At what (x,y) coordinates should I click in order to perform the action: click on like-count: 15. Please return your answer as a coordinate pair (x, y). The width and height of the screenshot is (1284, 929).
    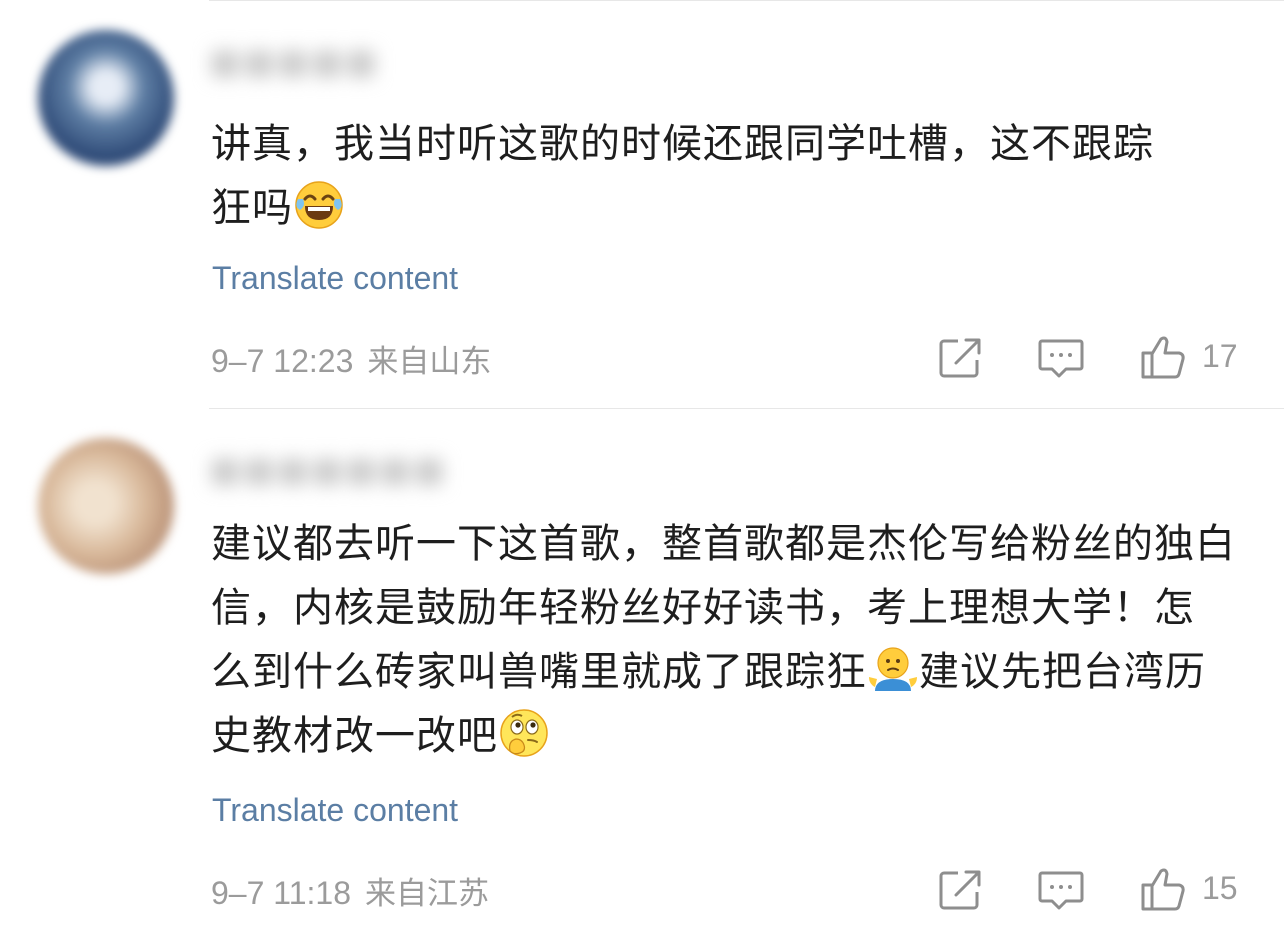
    Looking at the image, I should click on (1220, 888).